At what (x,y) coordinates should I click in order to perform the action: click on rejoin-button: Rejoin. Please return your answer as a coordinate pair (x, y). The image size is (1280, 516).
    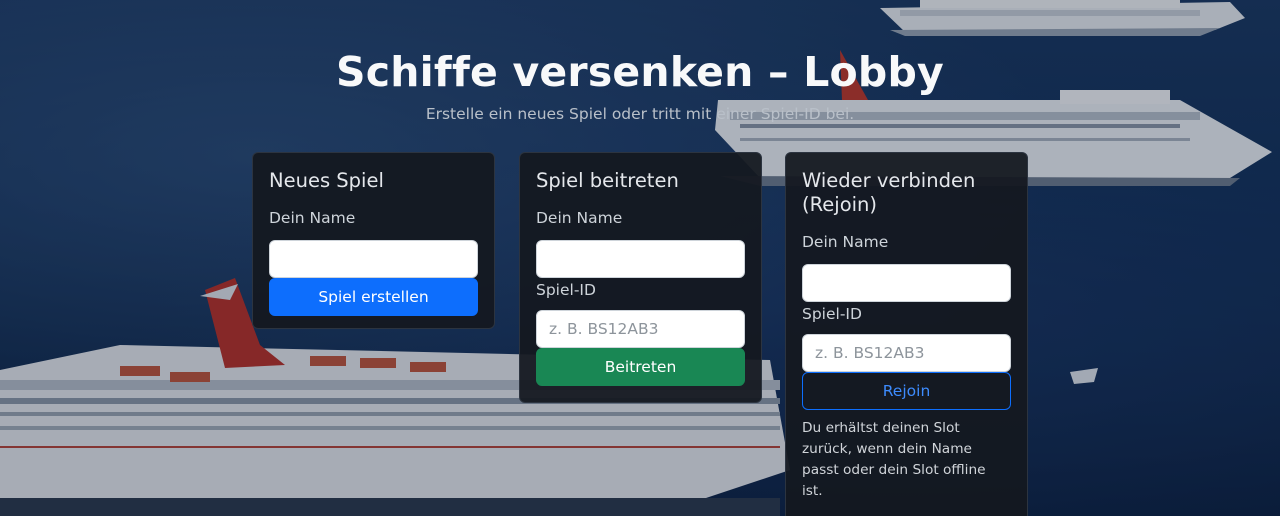
    Looking at the image, I should click on (906, 391).